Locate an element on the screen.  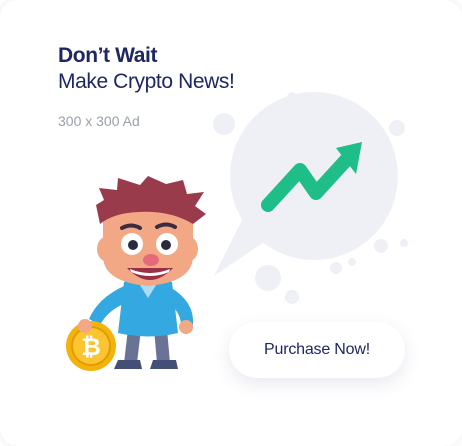
bitcoin-coin-icon: ₿ is located at coordinates (91, 345).